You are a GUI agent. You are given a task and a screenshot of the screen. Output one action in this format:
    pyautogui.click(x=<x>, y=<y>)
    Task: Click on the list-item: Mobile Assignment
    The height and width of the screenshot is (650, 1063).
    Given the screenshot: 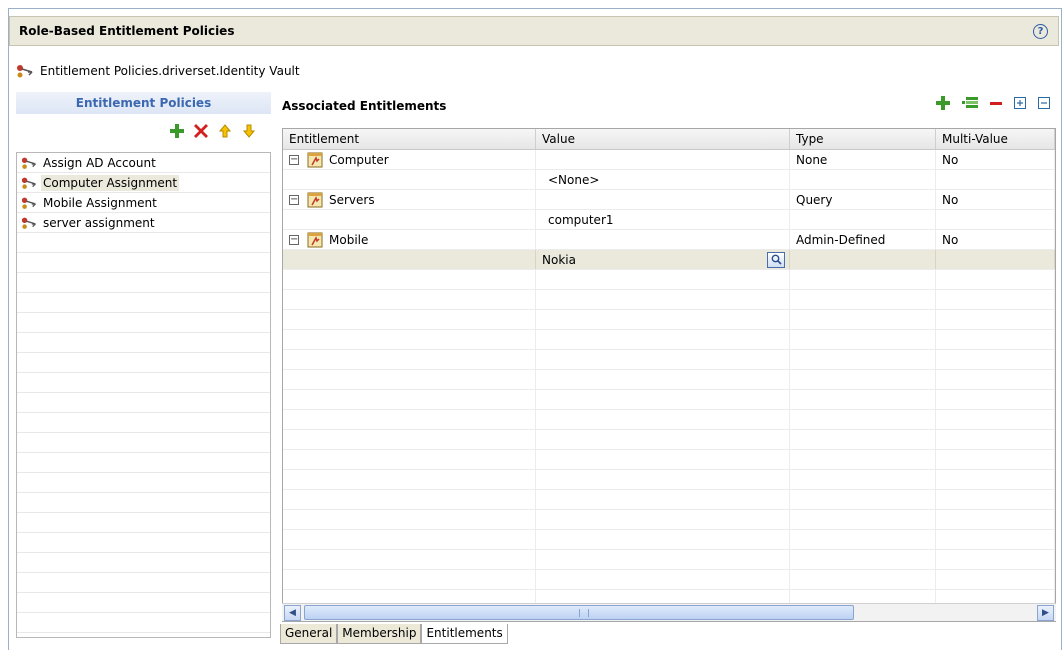 What is the action you would take?
    pyautogui.click(x=143, y=203)
    